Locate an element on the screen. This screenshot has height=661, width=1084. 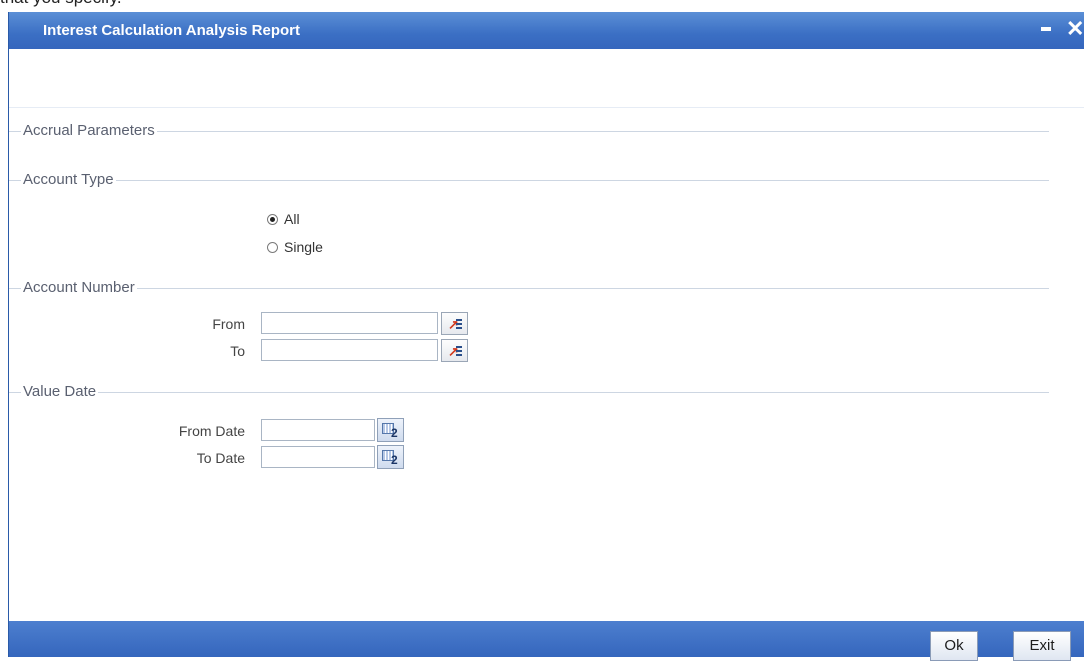
from-account-input is located at coordinates (349, 323).